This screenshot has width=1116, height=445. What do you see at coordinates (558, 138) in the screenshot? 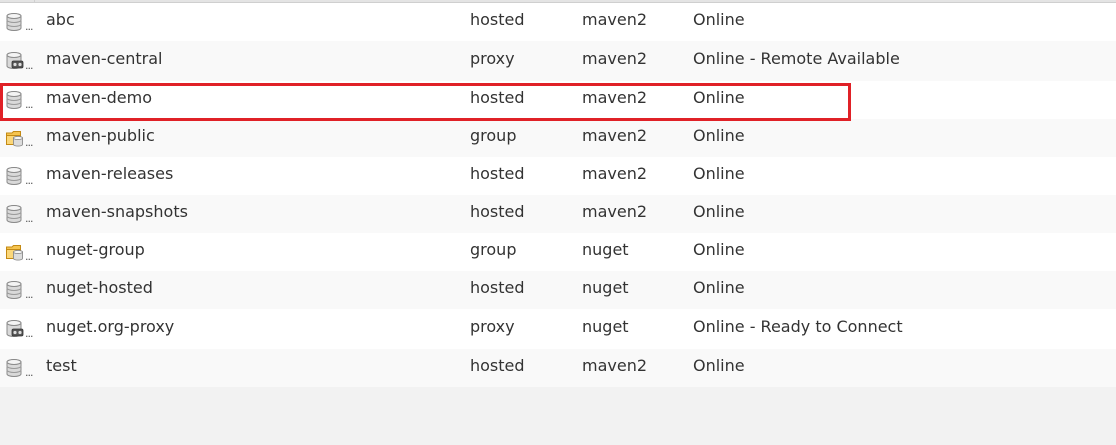
I see `table-row: ... maven-public group maven2 Online` at bounding box center [558, 138].